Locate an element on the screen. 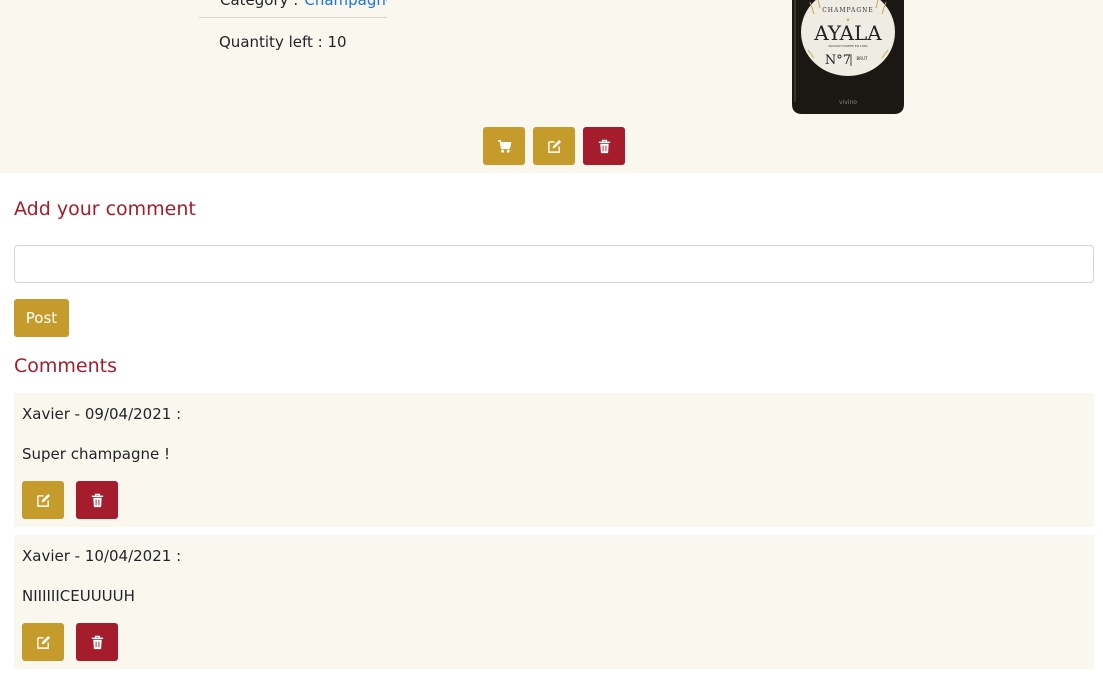  comment-author-date: Xavier - 09/04/2021 : is located at coordinates (102, 414).